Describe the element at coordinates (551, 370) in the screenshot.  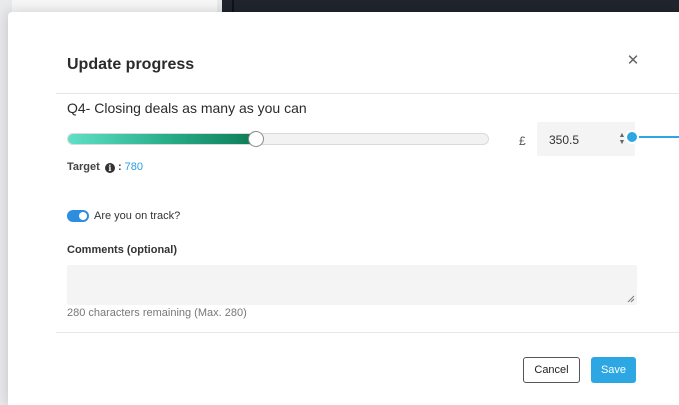
I see `cancel-button: Cancel` at that location.